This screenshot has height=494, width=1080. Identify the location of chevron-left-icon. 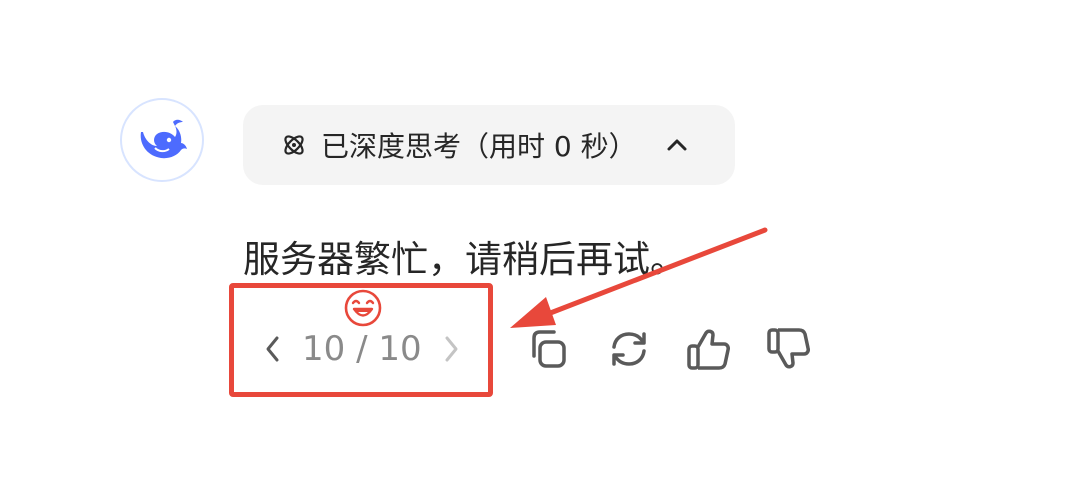
(272, 349).